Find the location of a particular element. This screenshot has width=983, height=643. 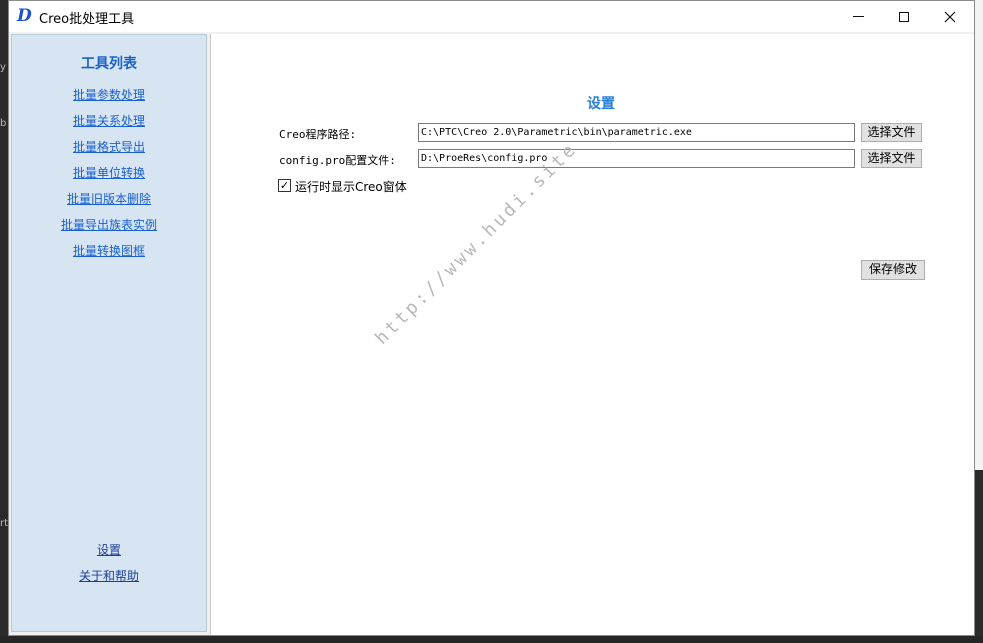

background-fragment: y is located at coordinates (3, 67).